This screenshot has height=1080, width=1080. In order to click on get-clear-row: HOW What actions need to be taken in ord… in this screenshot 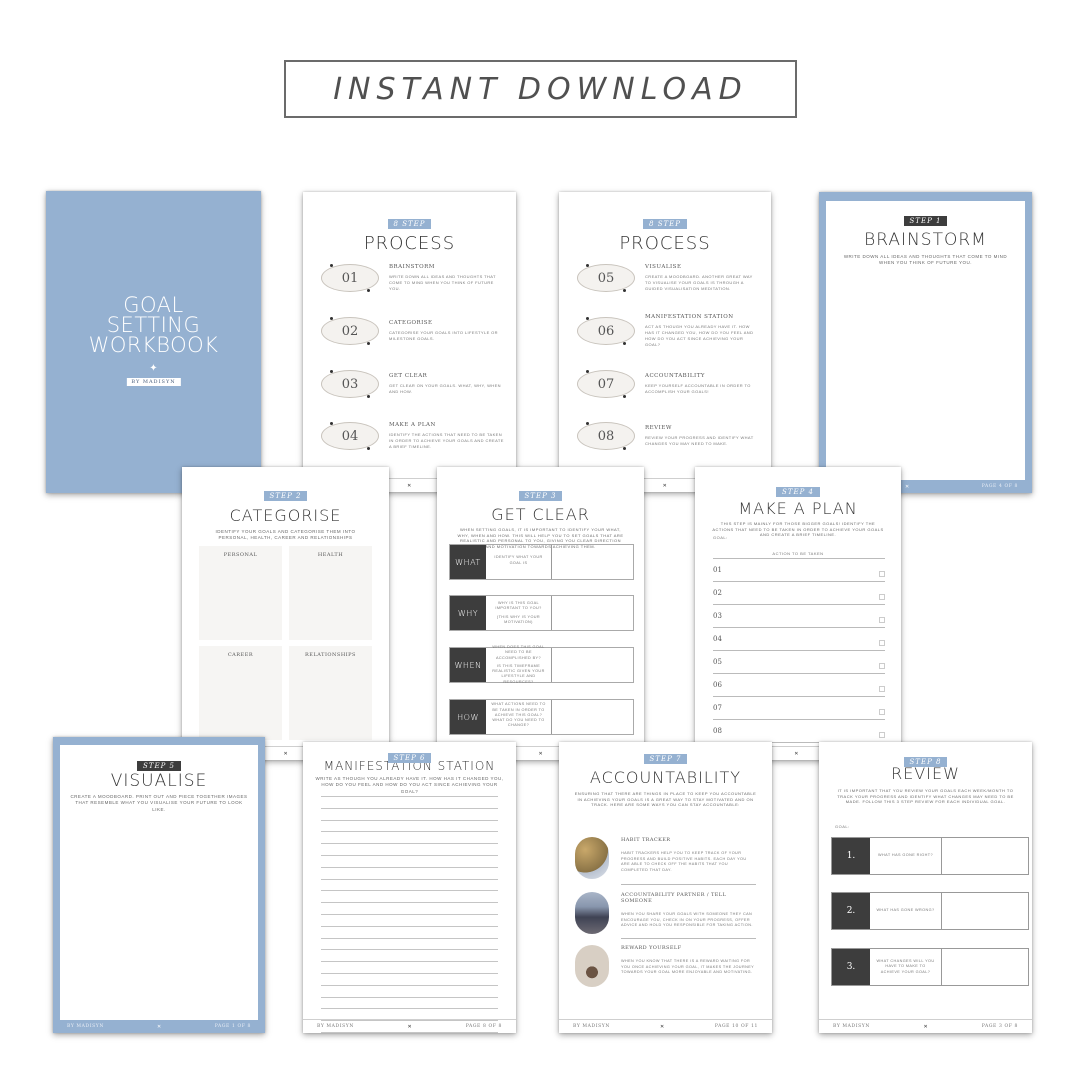, I will do `click(541, 717)`.